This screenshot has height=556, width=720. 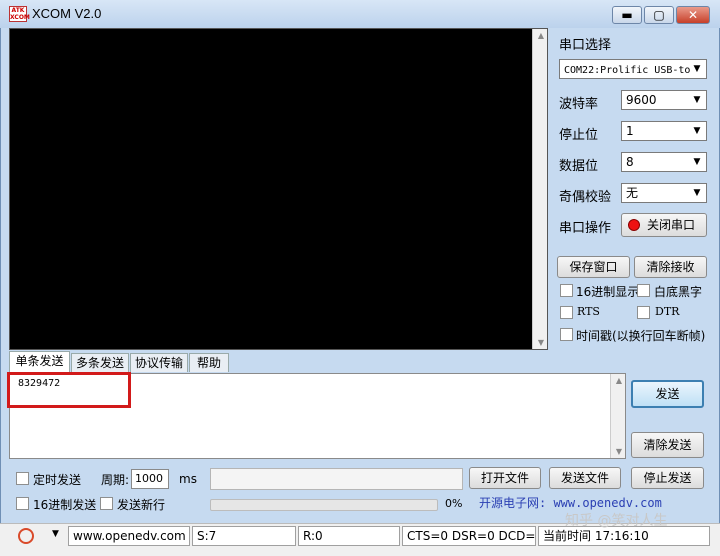 I want to click on open-file-button: 打开文件, so click(x=505, y=478).